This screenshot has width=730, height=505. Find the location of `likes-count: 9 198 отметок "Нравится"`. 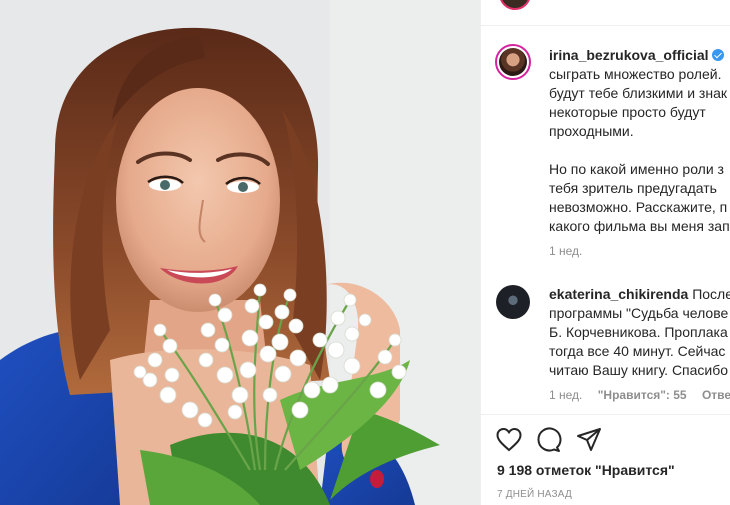

likes-count: 9 198 отметок "Нравится" is located at coordinates (586, 470).